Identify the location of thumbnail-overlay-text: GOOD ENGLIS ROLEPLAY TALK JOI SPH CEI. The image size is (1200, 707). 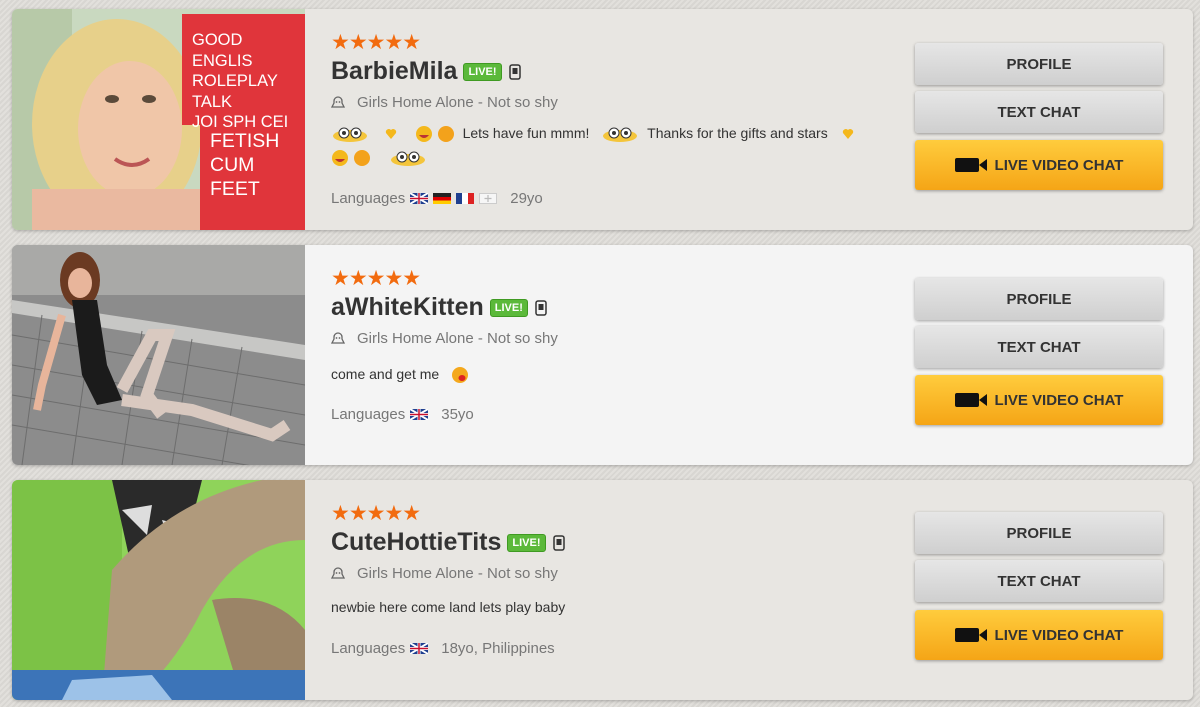
(248, 81).